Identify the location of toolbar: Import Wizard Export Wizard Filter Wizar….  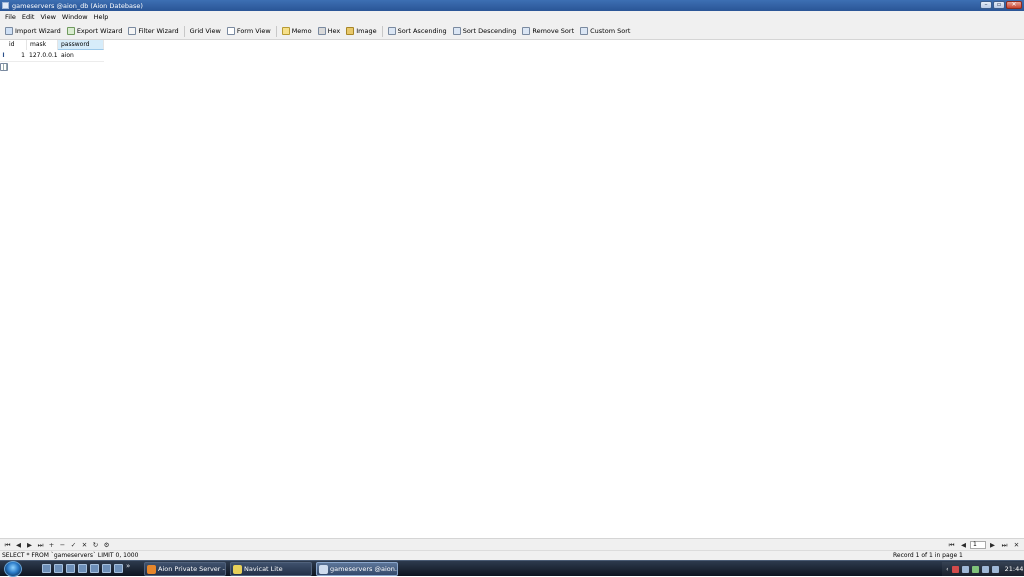
(512, 47).